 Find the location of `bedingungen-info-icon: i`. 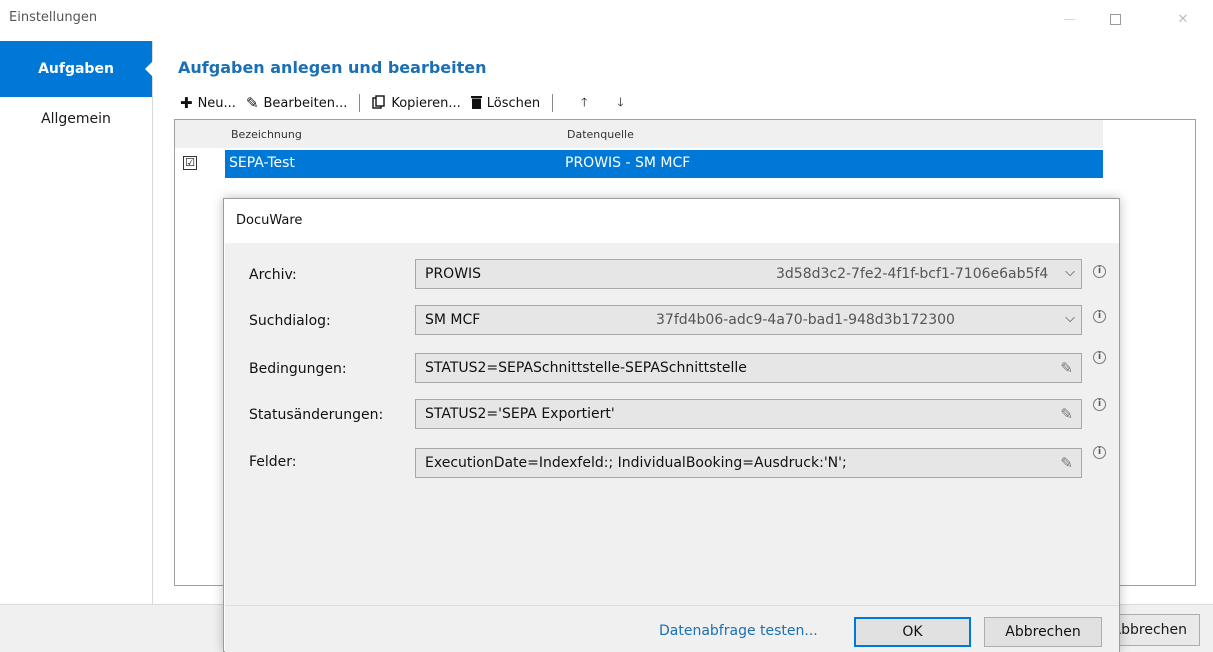

bedingungen-info-icon: i is located at coordinates (1099, 357).